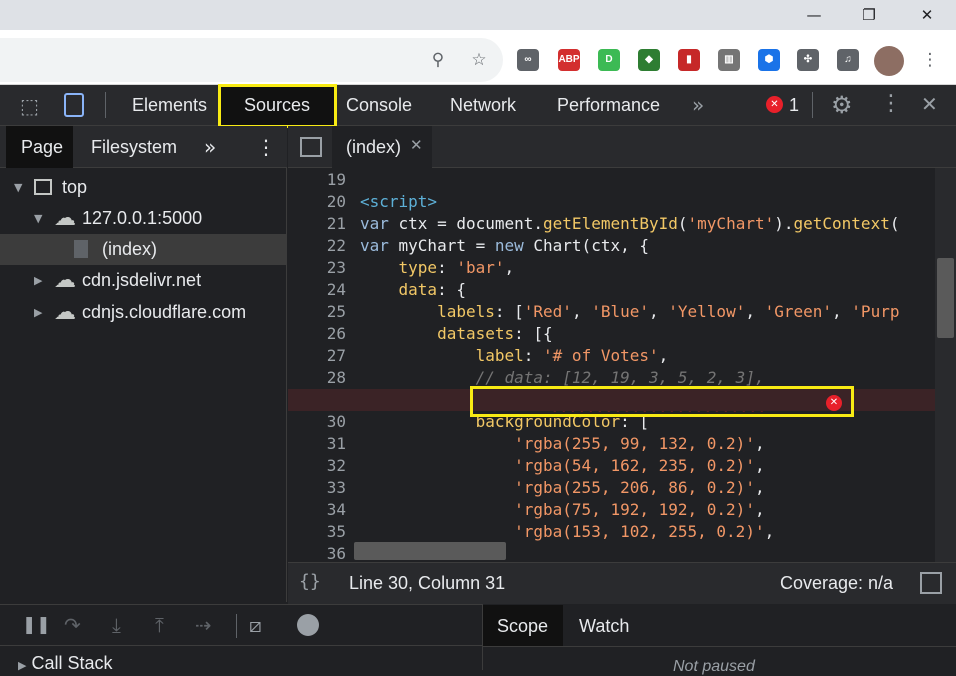  Describe the element at coordinates (134, 147) in the screenshot. I see `tab-filesystem: Filesystem` at that location.